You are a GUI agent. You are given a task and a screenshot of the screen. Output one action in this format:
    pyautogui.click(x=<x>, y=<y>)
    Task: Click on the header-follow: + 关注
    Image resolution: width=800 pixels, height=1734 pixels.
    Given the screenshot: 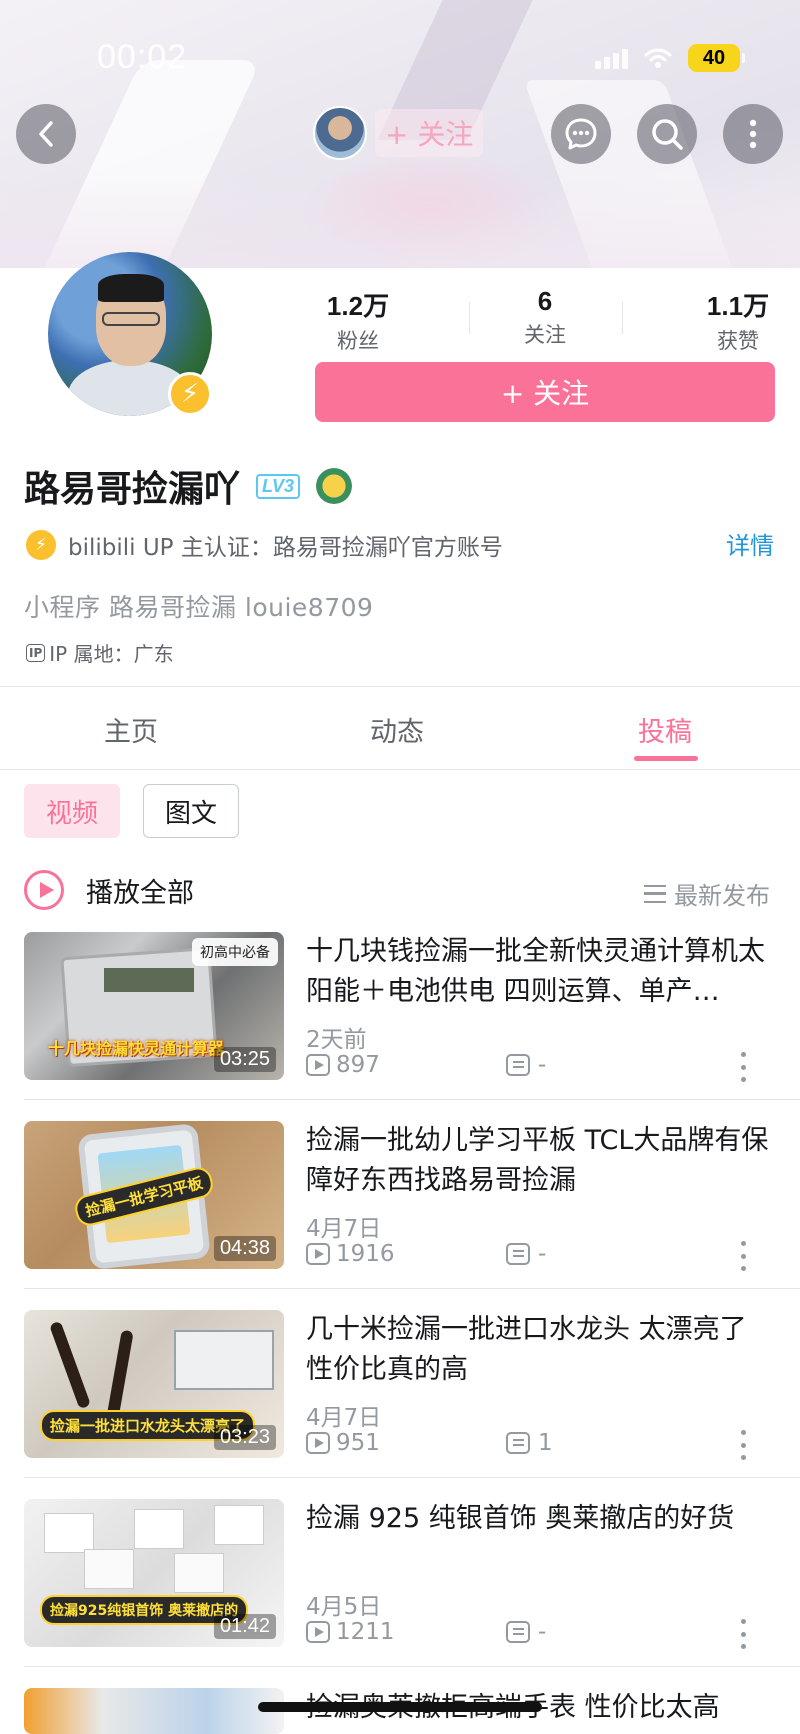 What is the action you would take?
    pyautogui.click(x=398, y=133)
    